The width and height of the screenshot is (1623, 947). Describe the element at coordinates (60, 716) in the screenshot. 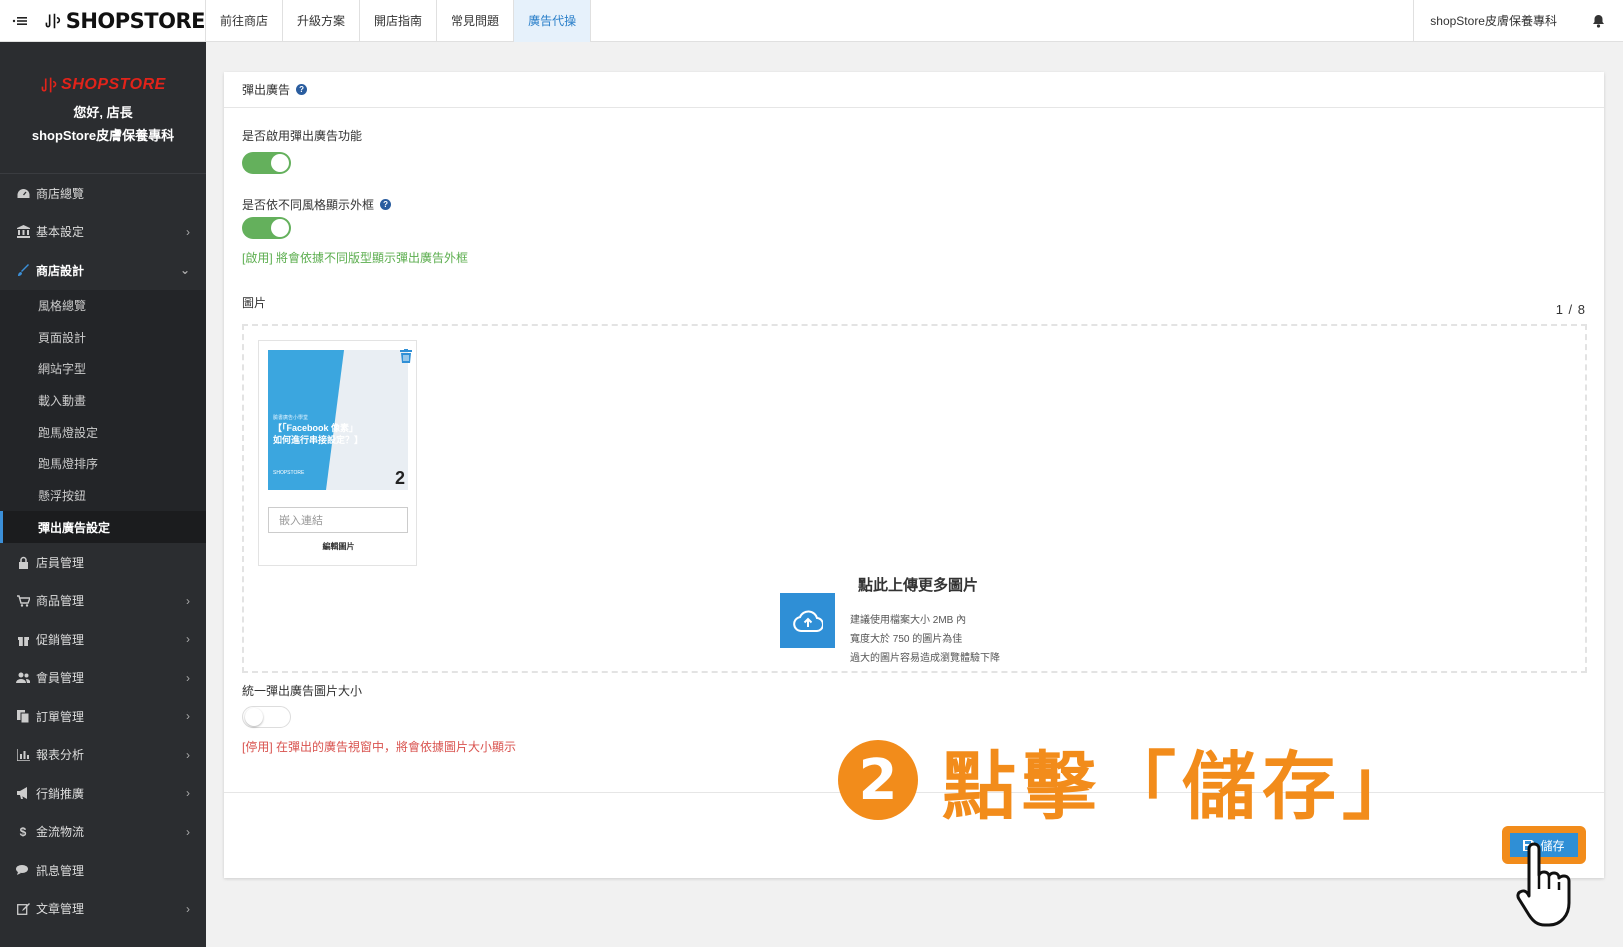

I see `sidebar-item-label: 訂單管理` at that location.